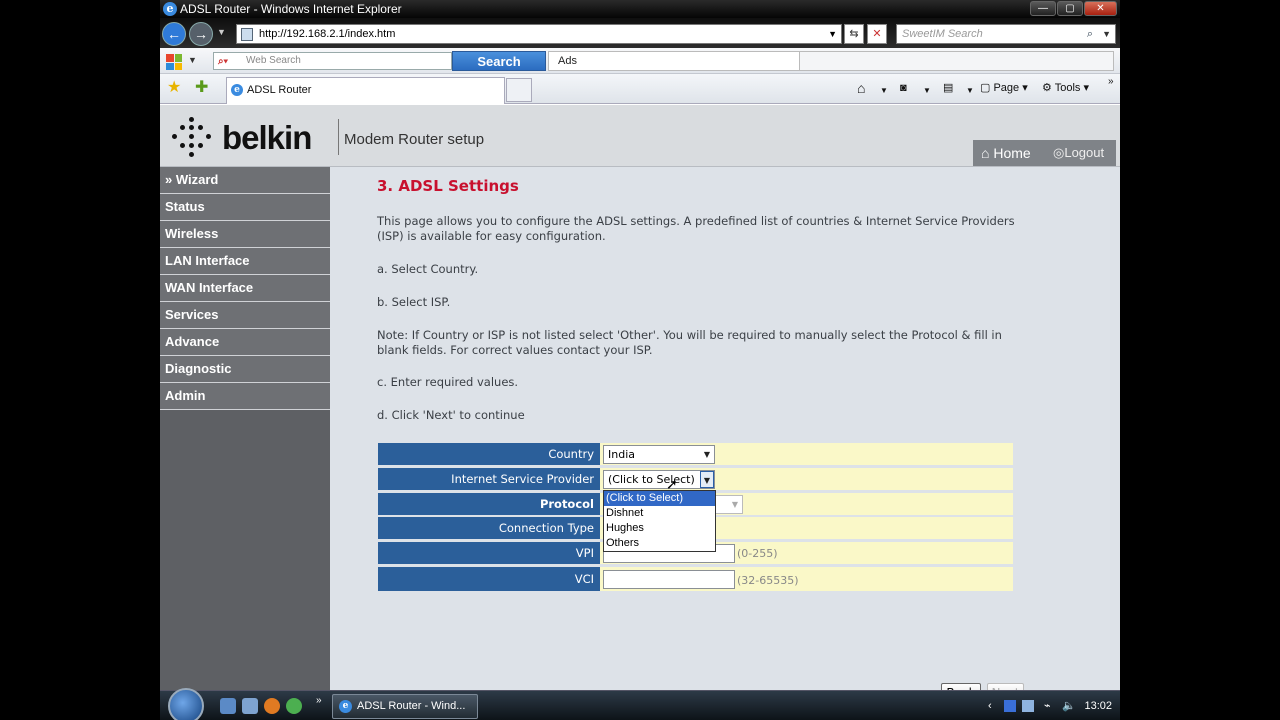 The width and height of the screenshot is (1280, 720). What do you see at coordinates (273, 60) in the screenshot?
I see `web-search-placeholder: Web Search` at bounding box center [273, 60].